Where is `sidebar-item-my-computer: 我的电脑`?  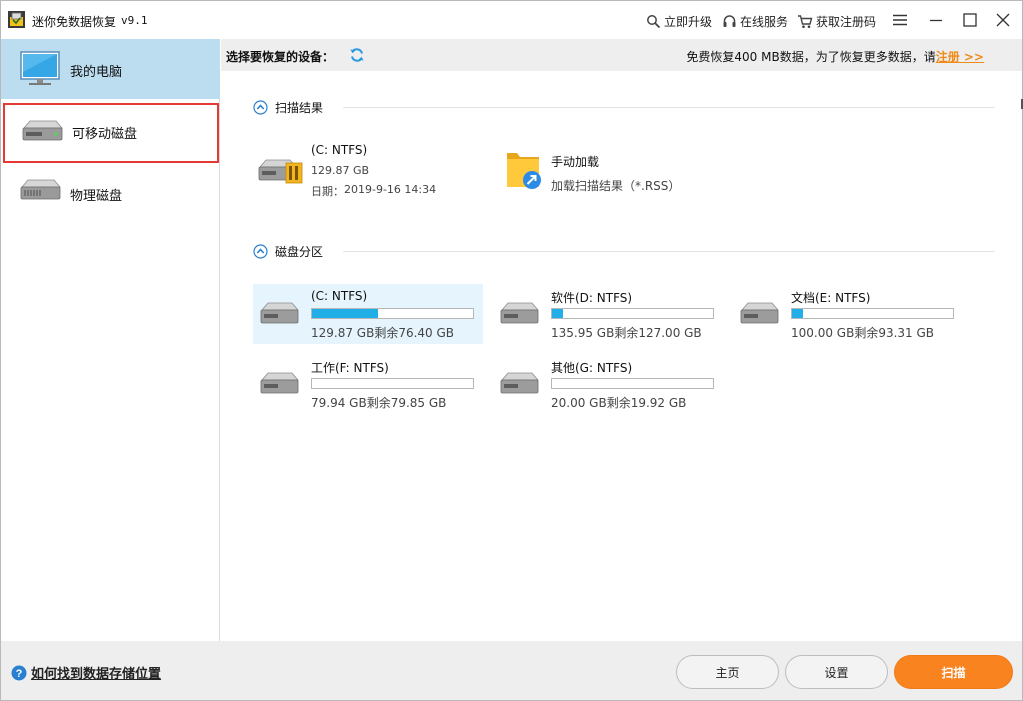 sidebar-item-my-computer: 我的电脑 is located at coordinates (110, 69).